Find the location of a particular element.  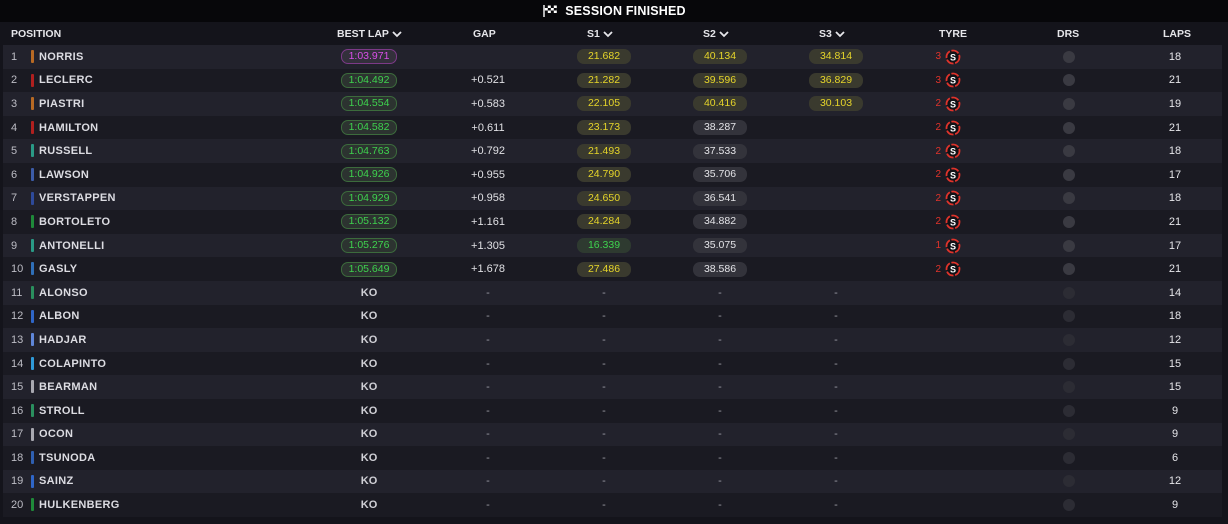

laps-count-value: 18 is located at coordinates (1175, 316).